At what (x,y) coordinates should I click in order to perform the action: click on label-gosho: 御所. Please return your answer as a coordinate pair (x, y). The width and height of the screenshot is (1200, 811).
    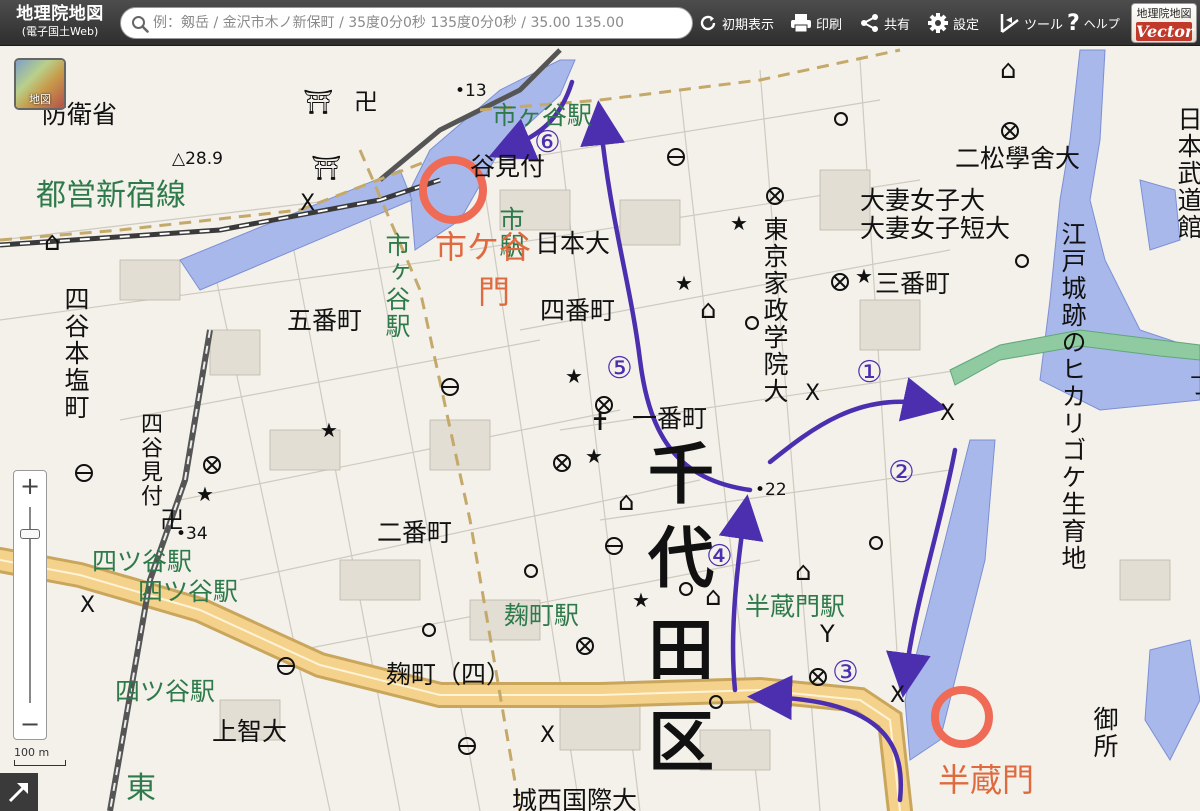
    Looking at the image, I should click on (1104, 733).